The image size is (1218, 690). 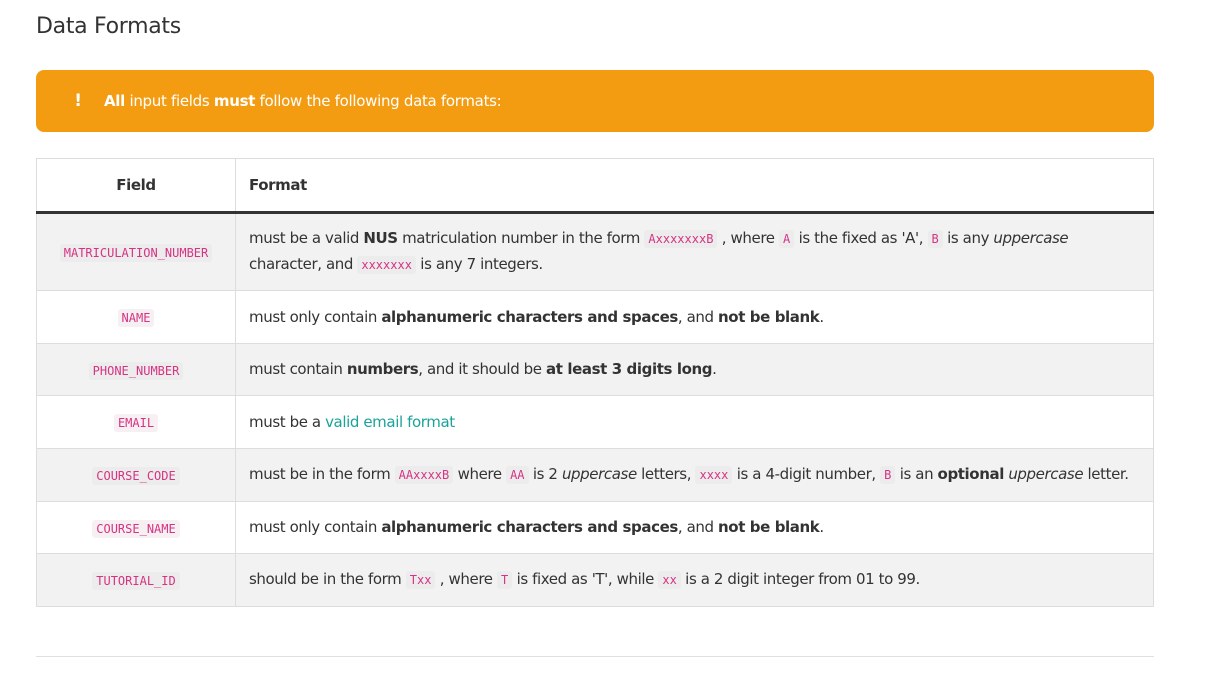 What do you see at coordinates (1106, 474) in the screenshot?
I see `format-text: letter.` at bounding box center [1106, 474].